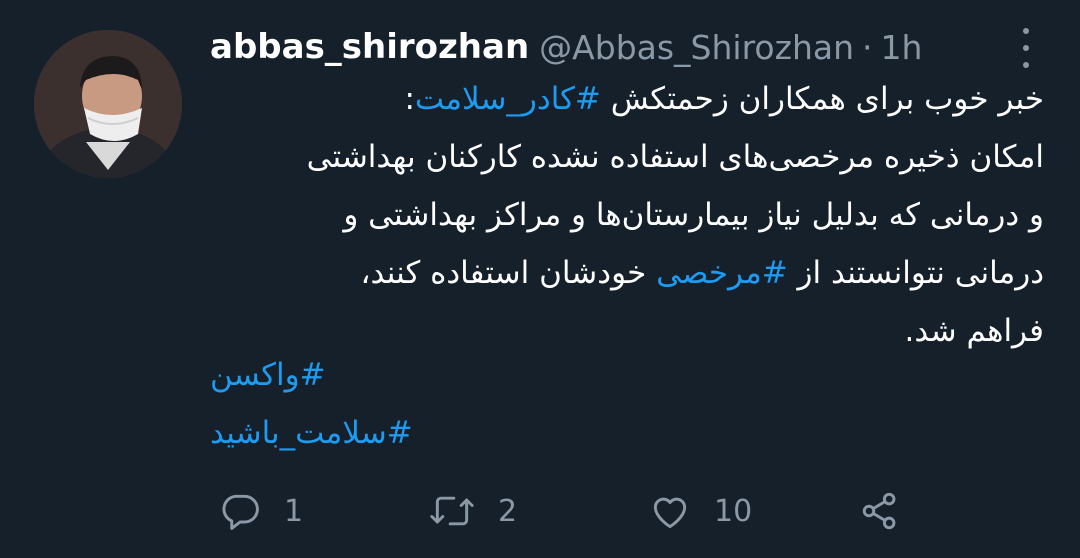 Image resolution: width=1080 pixels, height=558 pixels. What do you see at coordinates (700, 511) in the screenshot?
I see `like-button: 10` at bounding box center [700, 511].